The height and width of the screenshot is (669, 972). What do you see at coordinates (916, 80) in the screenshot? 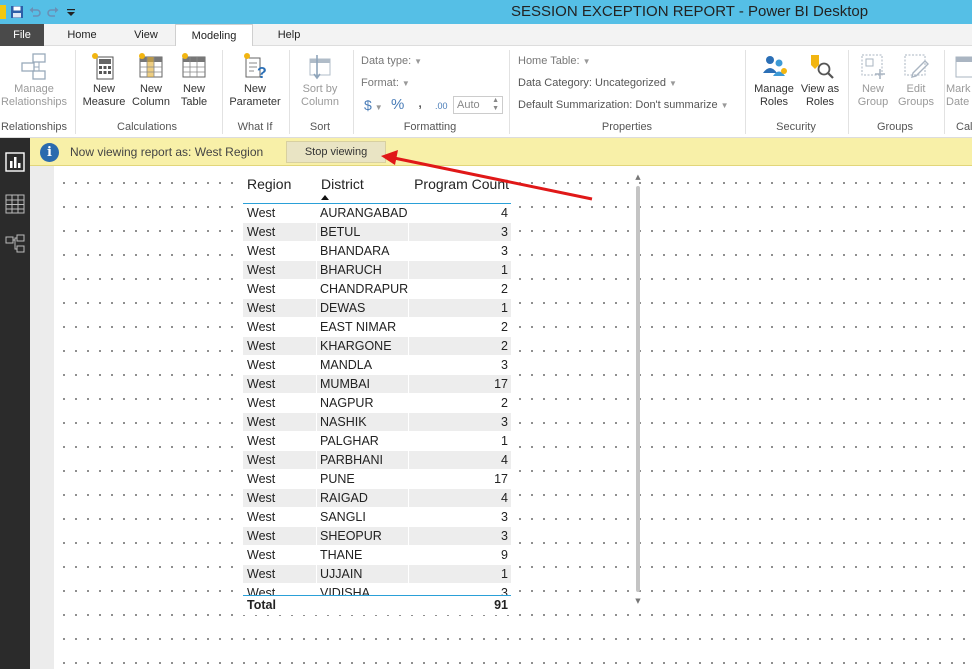
I see `edit-groups-button: Edit Groups` at bounding box center [916, 80].